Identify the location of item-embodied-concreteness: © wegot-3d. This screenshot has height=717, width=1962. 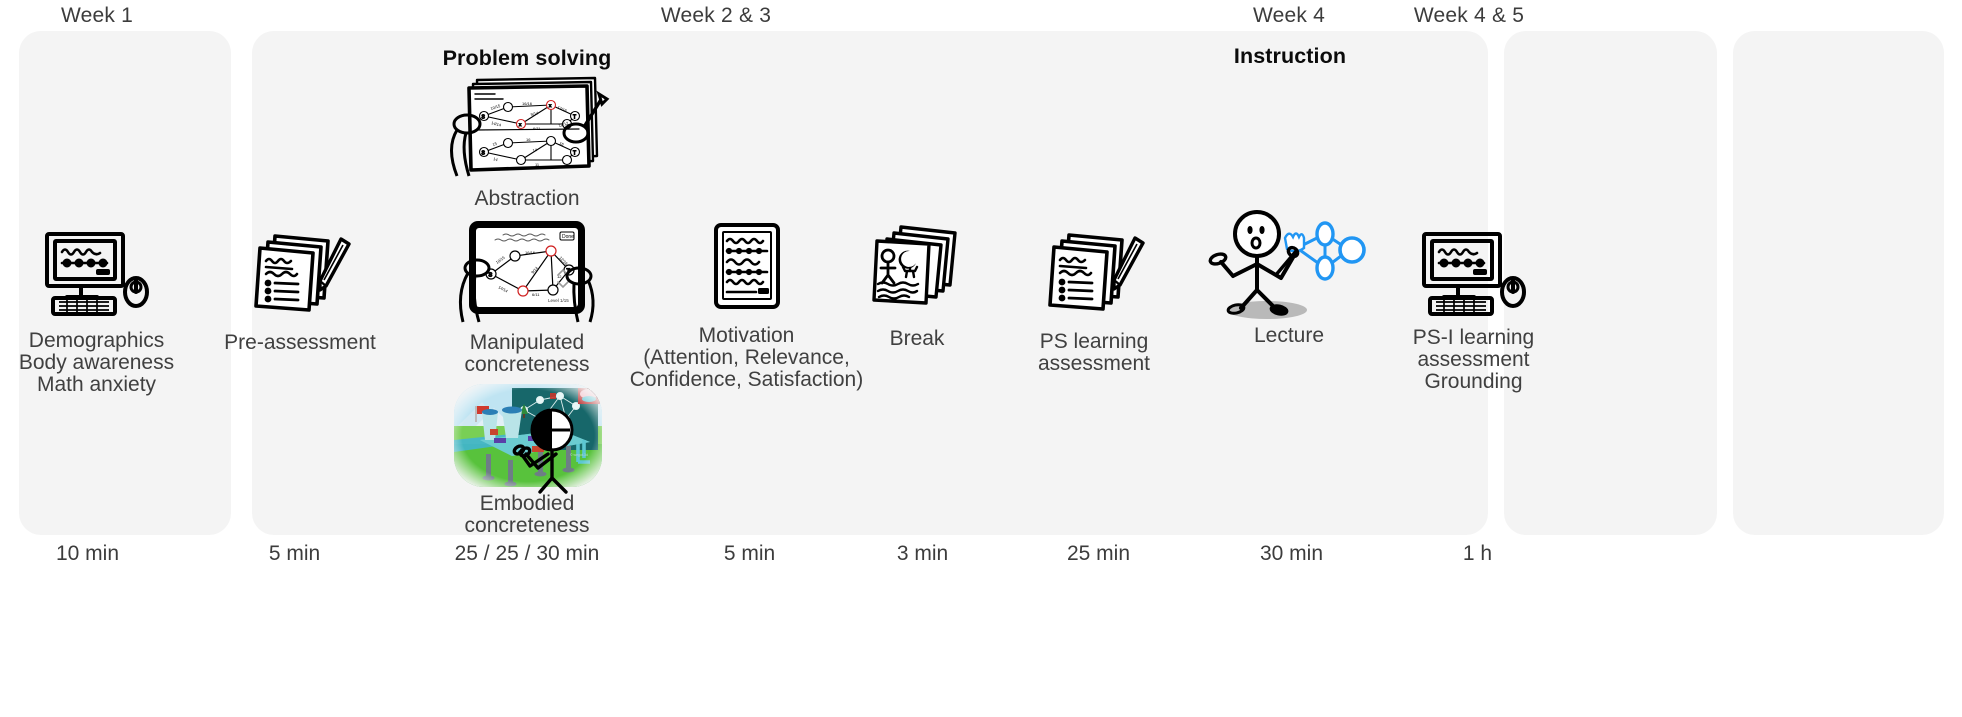
(527, 459).